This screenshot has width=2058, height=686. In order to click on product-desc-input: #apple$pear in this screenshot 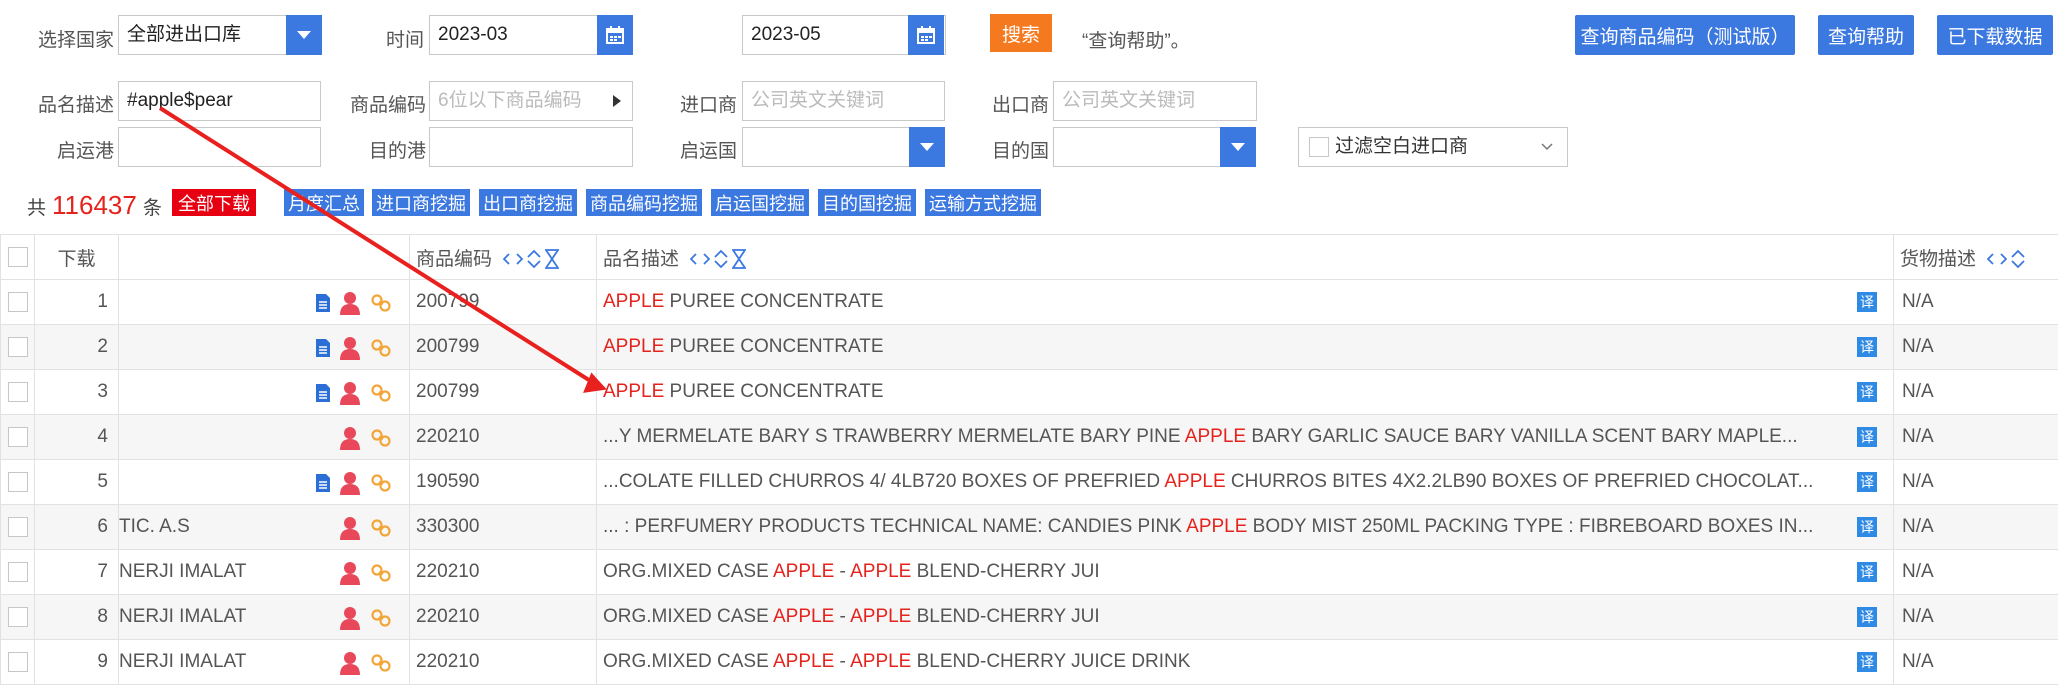, I will do `click(219, 101)`.